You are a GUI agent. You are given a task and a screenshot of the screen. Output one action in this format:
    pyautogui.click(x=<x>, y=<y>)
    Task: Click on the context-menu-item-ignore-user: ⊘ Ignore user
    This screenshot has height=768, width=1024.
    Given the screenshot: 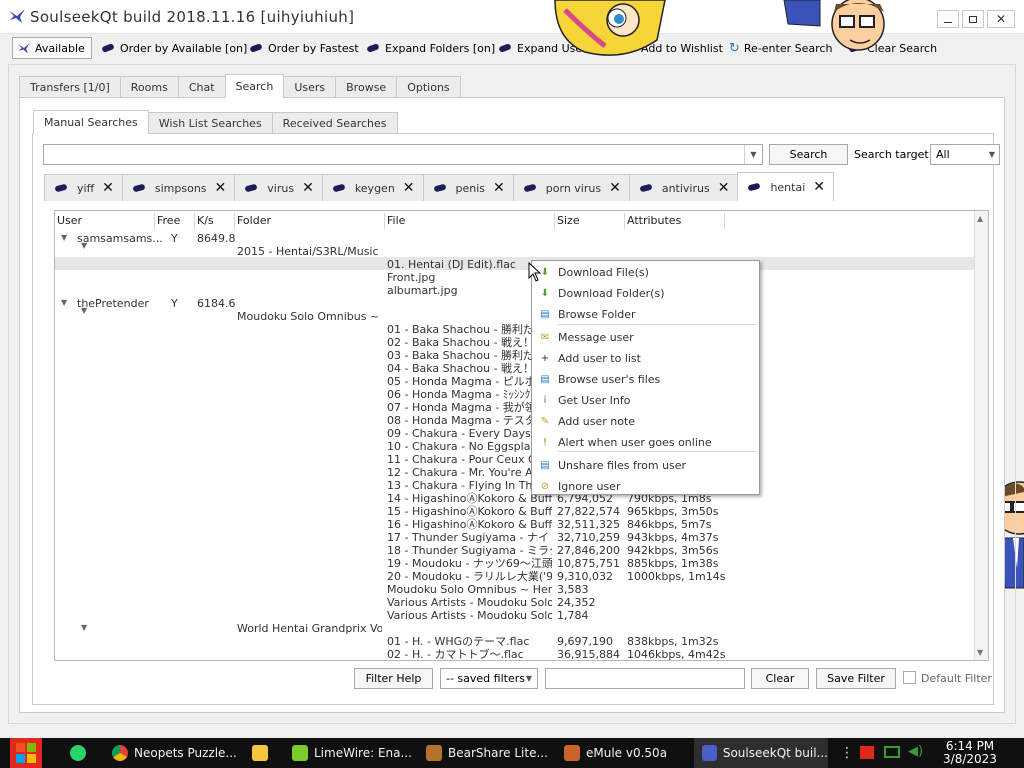 What is the action you would take?
    pyautogui.click(x=645, y=486)
    